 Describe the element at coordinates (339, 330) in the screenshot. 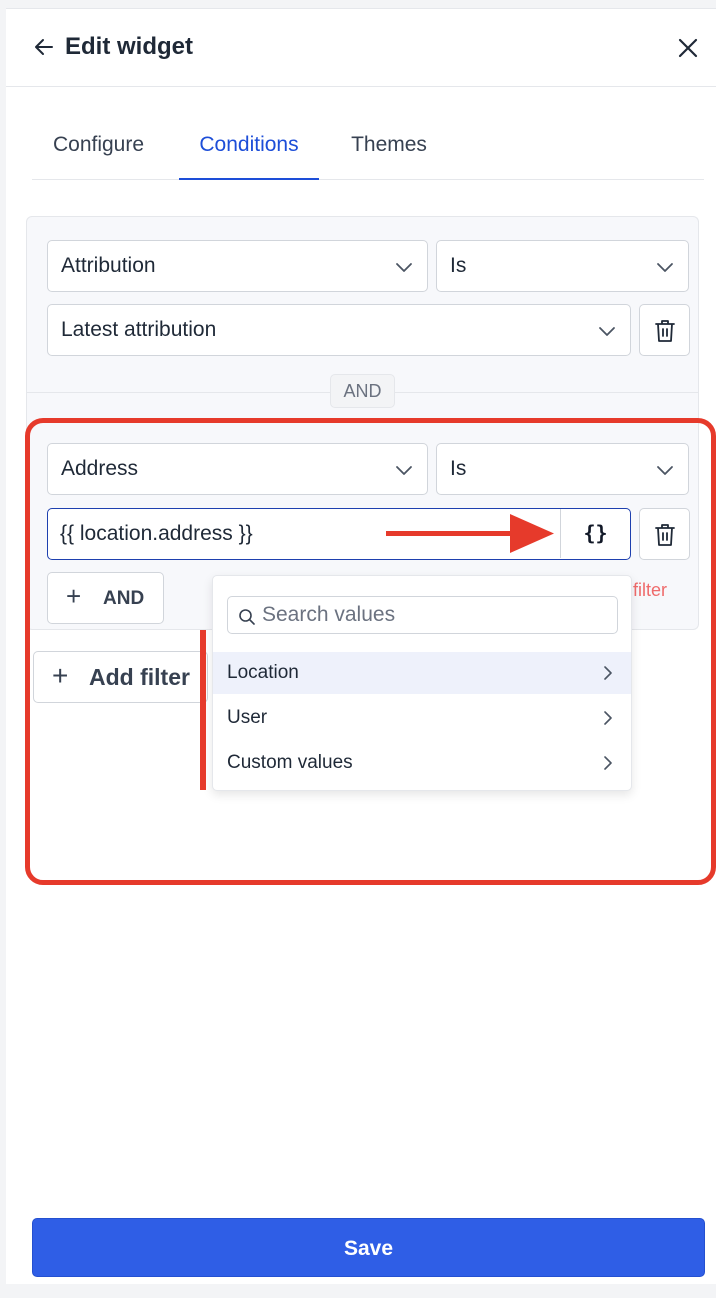

I see `filter-value-select: Latest attribution` at that location.